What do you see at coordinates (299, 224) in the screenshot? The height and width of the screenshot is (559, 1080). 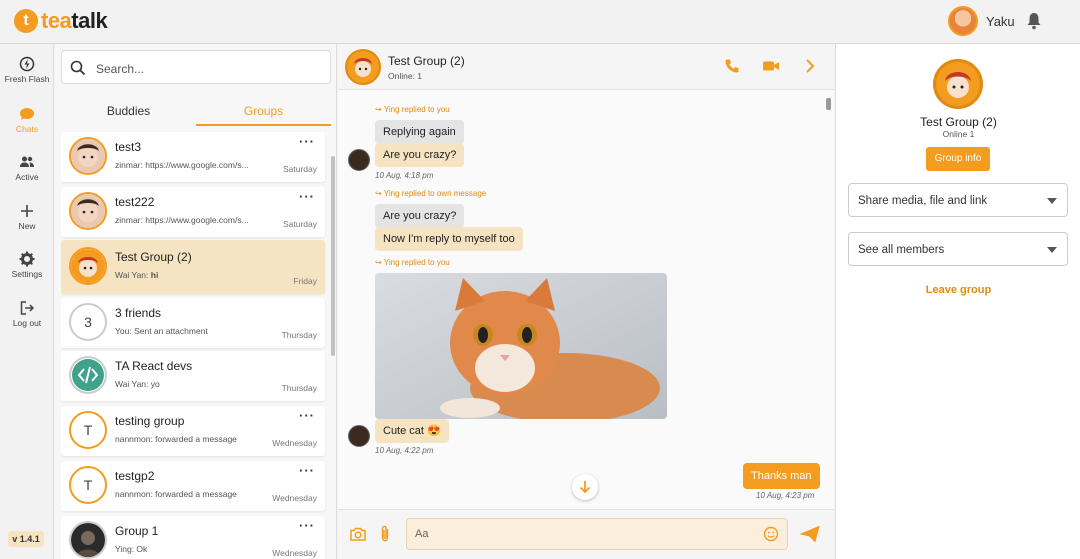 I see `conversation-time: Saturday` at bounding box center [299, 224].